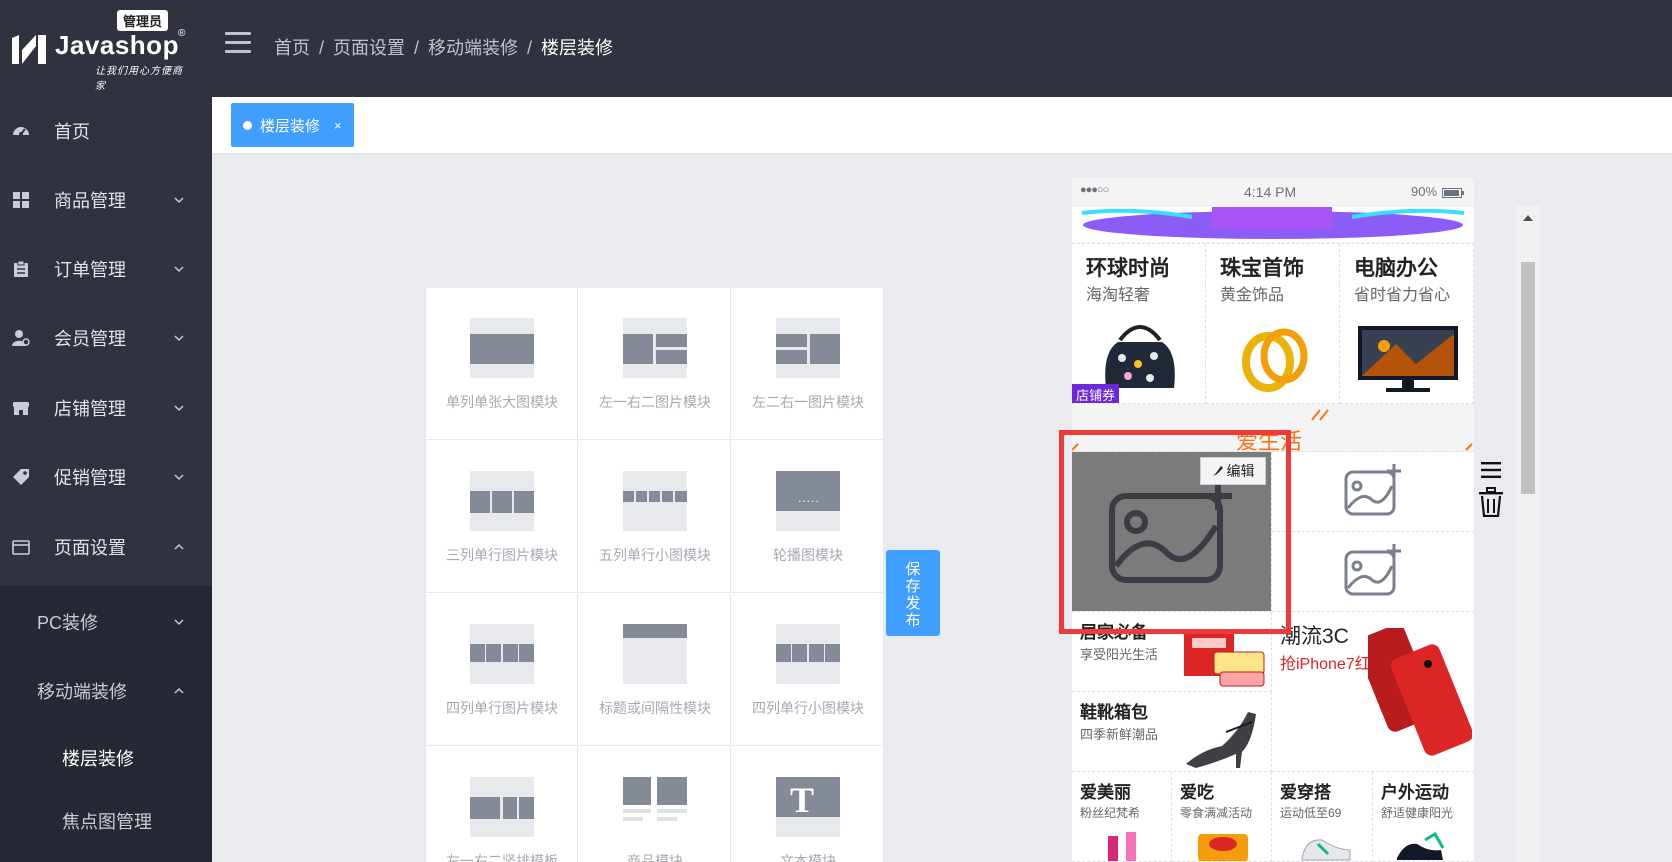  I want to click on sidebar-item-home: 首页, so click(106, 131).